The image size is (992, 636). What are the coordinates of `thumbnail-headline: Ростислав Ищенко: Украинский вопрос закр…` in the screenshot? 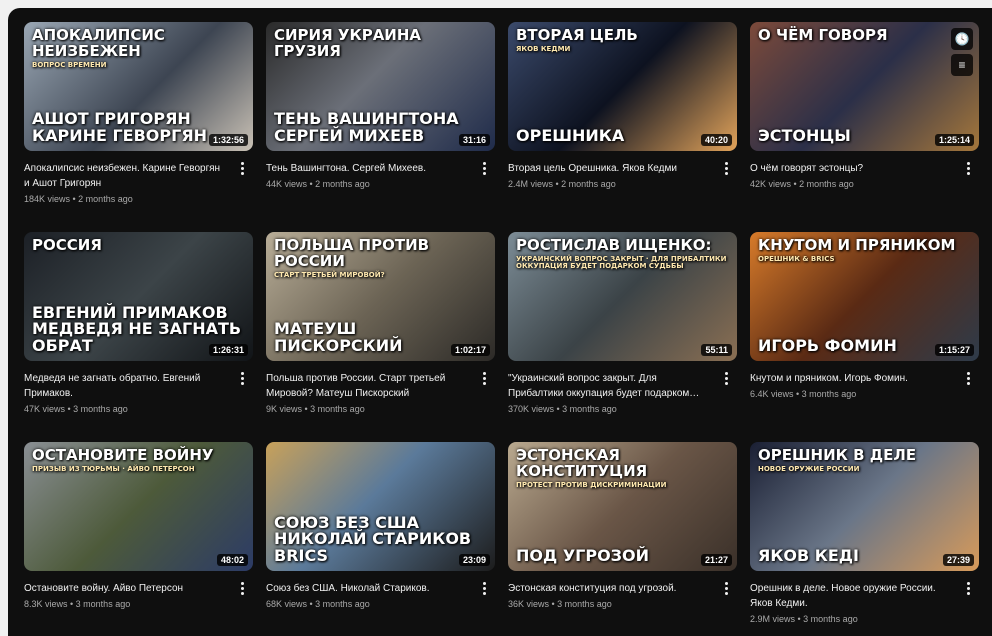 It's located at (622, 254).